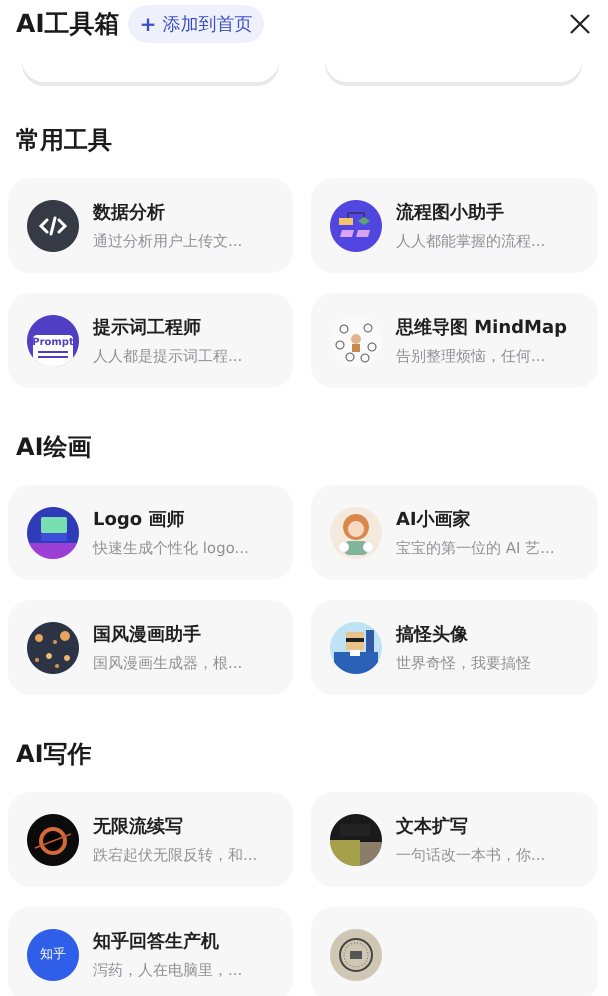 This screenshot has width=608, height=996. Describe the element at coordinates (434, 519) in the screenshot. I see `tool-name: AI小画家` at that location.